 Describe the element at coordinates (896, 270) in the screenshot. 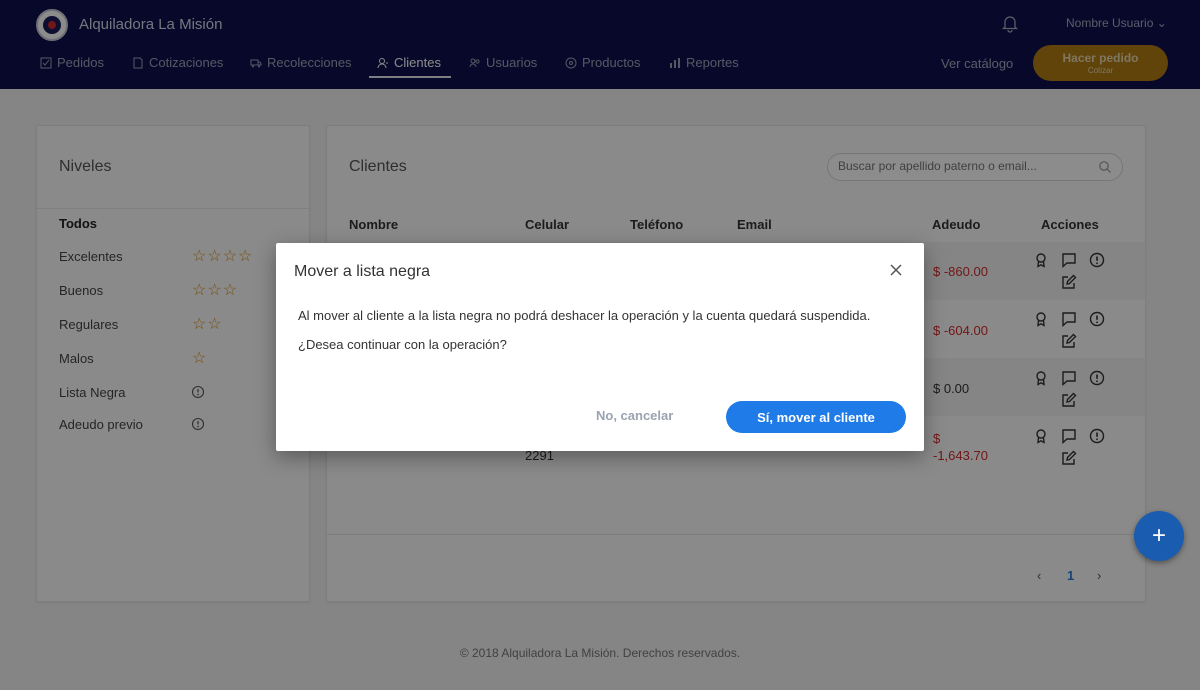

I see `close-icon` at that location.